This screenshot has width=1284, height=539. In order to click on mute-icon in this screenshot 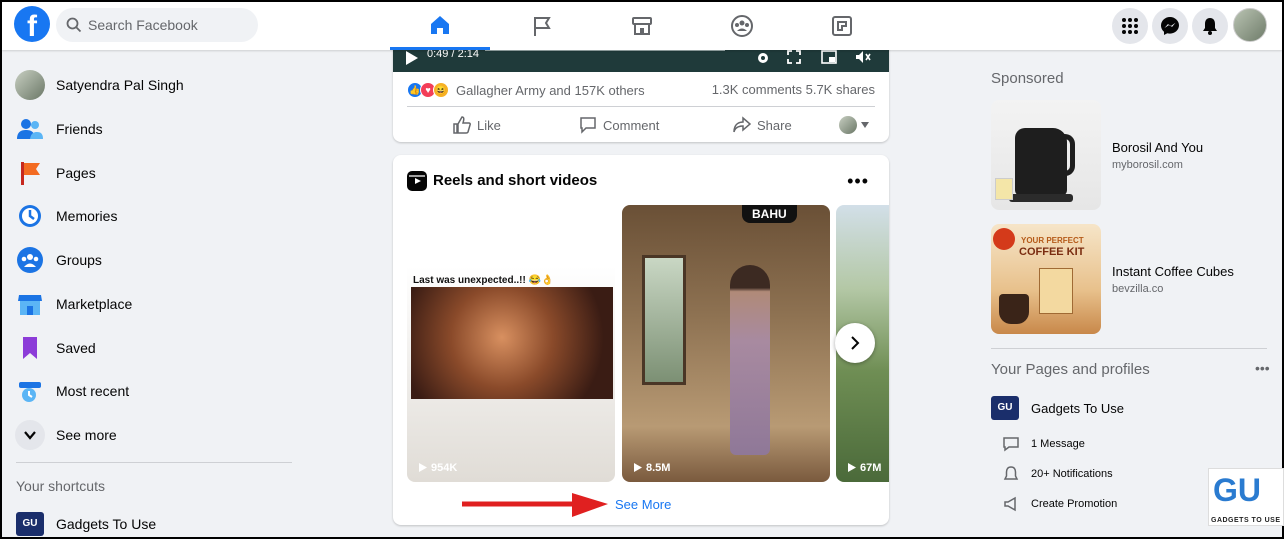, I will do `click(863, 57)`.